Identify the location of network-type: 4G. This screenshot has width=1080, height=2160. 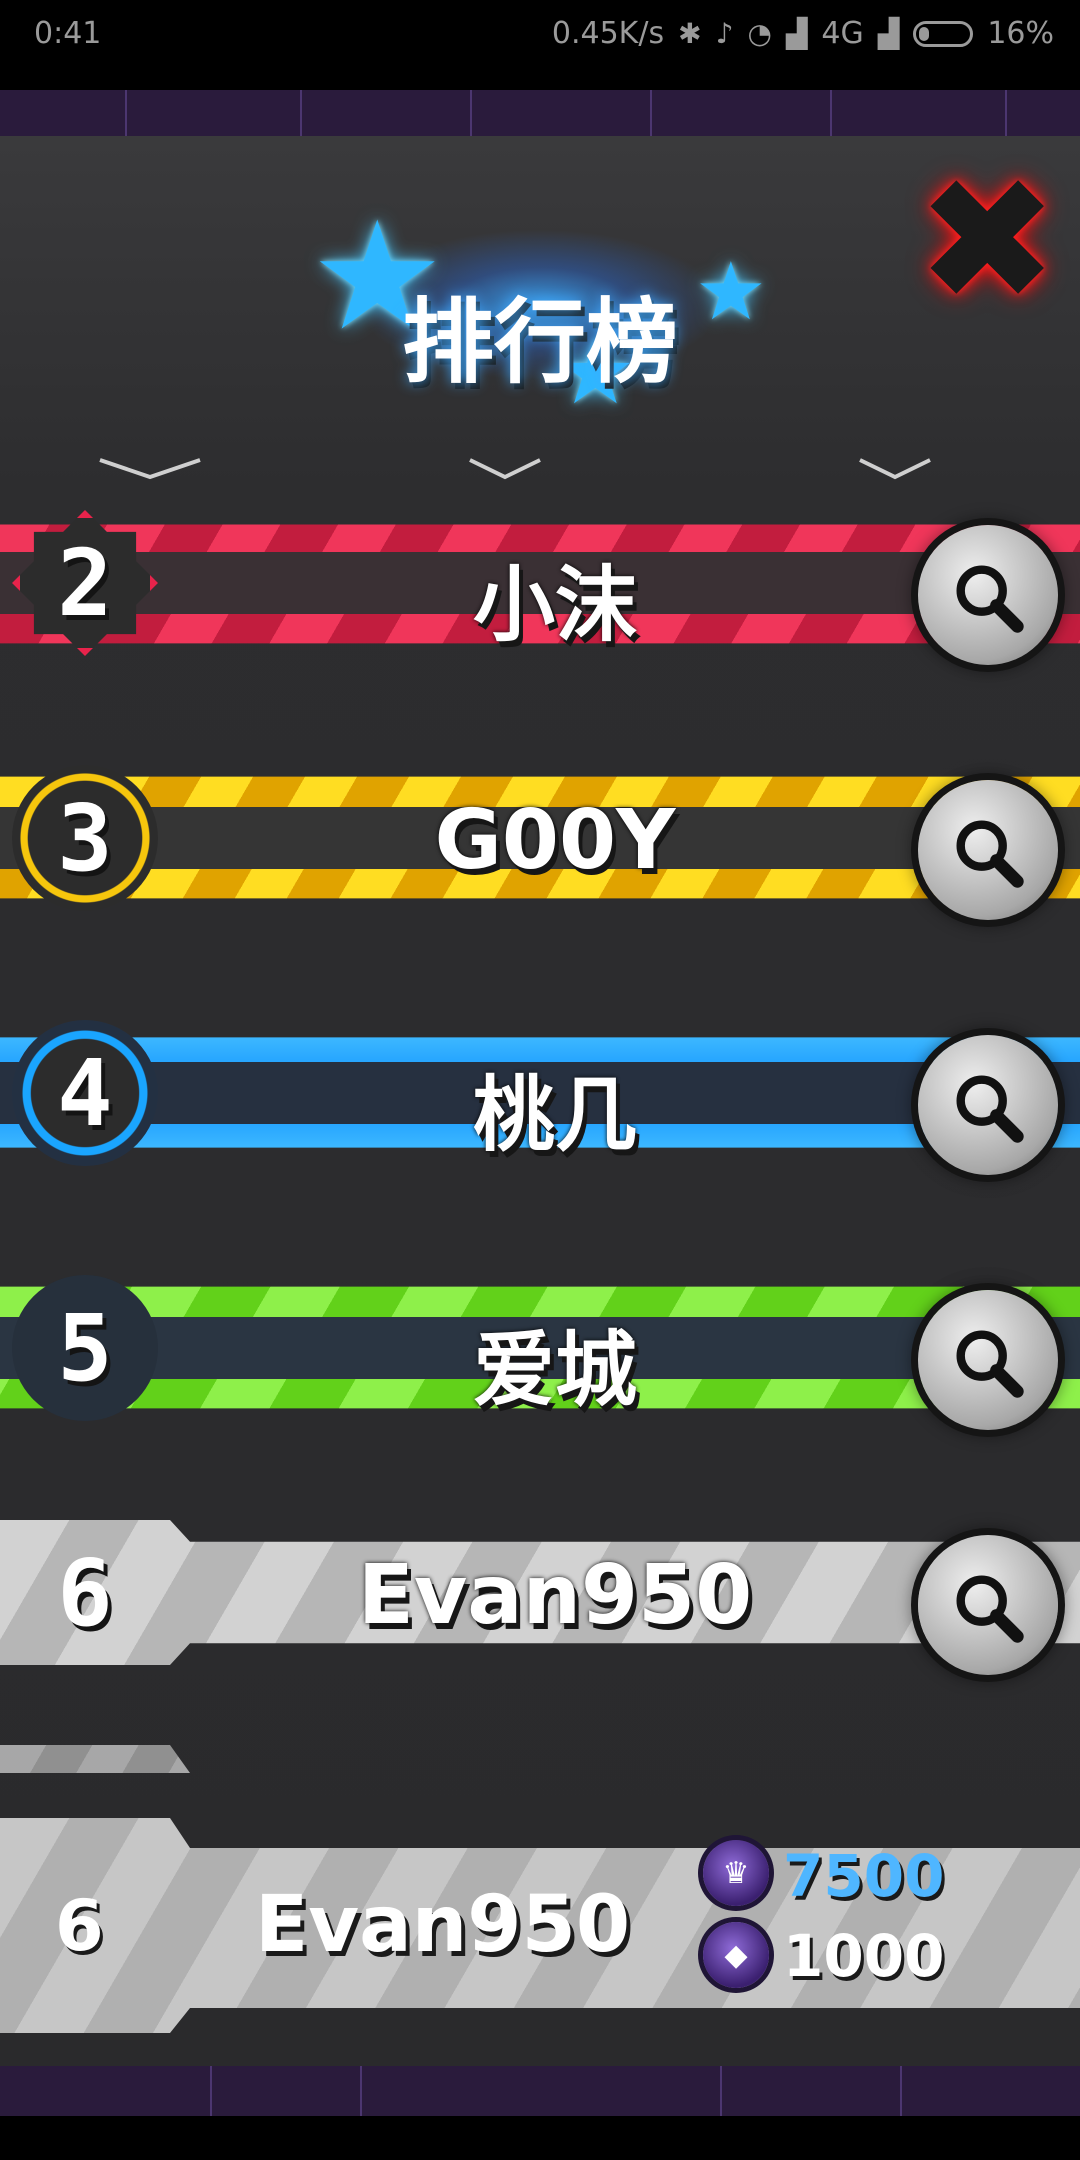
(842, 33).